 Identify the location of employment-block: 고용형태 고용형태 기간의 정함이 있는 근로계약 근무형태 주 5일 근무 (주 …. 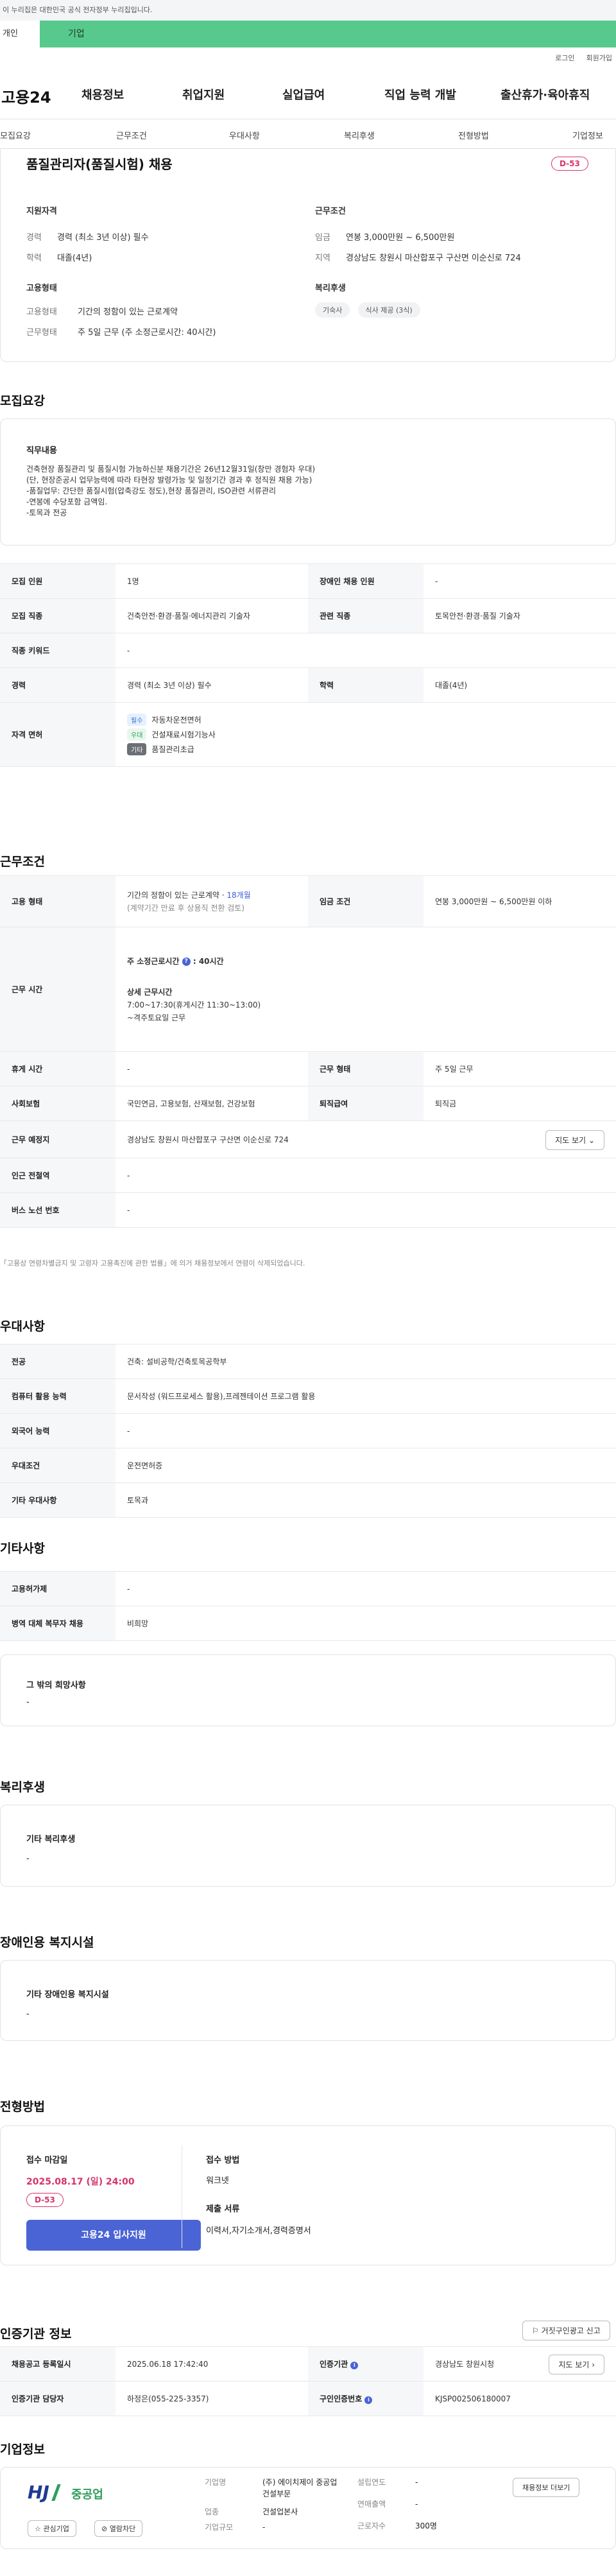
(155, 313).